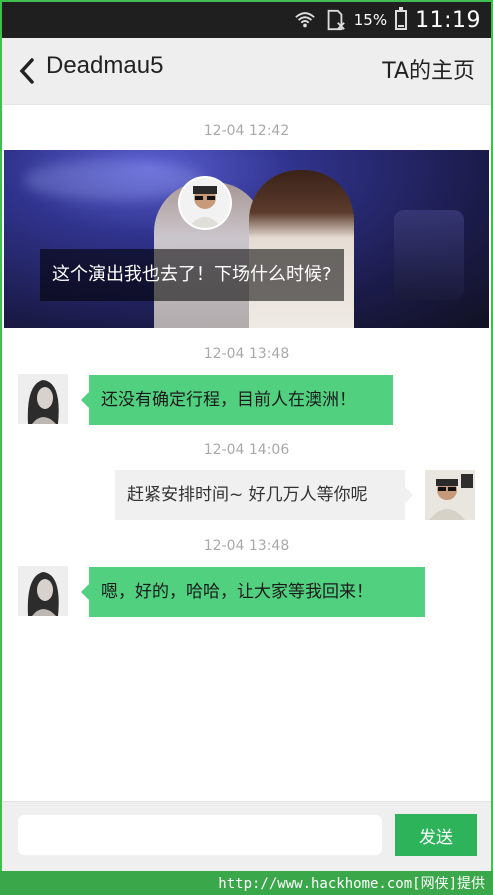  I want to click on watermark: http://www.hackhome.com[网侠]提供, so click(351, 884).